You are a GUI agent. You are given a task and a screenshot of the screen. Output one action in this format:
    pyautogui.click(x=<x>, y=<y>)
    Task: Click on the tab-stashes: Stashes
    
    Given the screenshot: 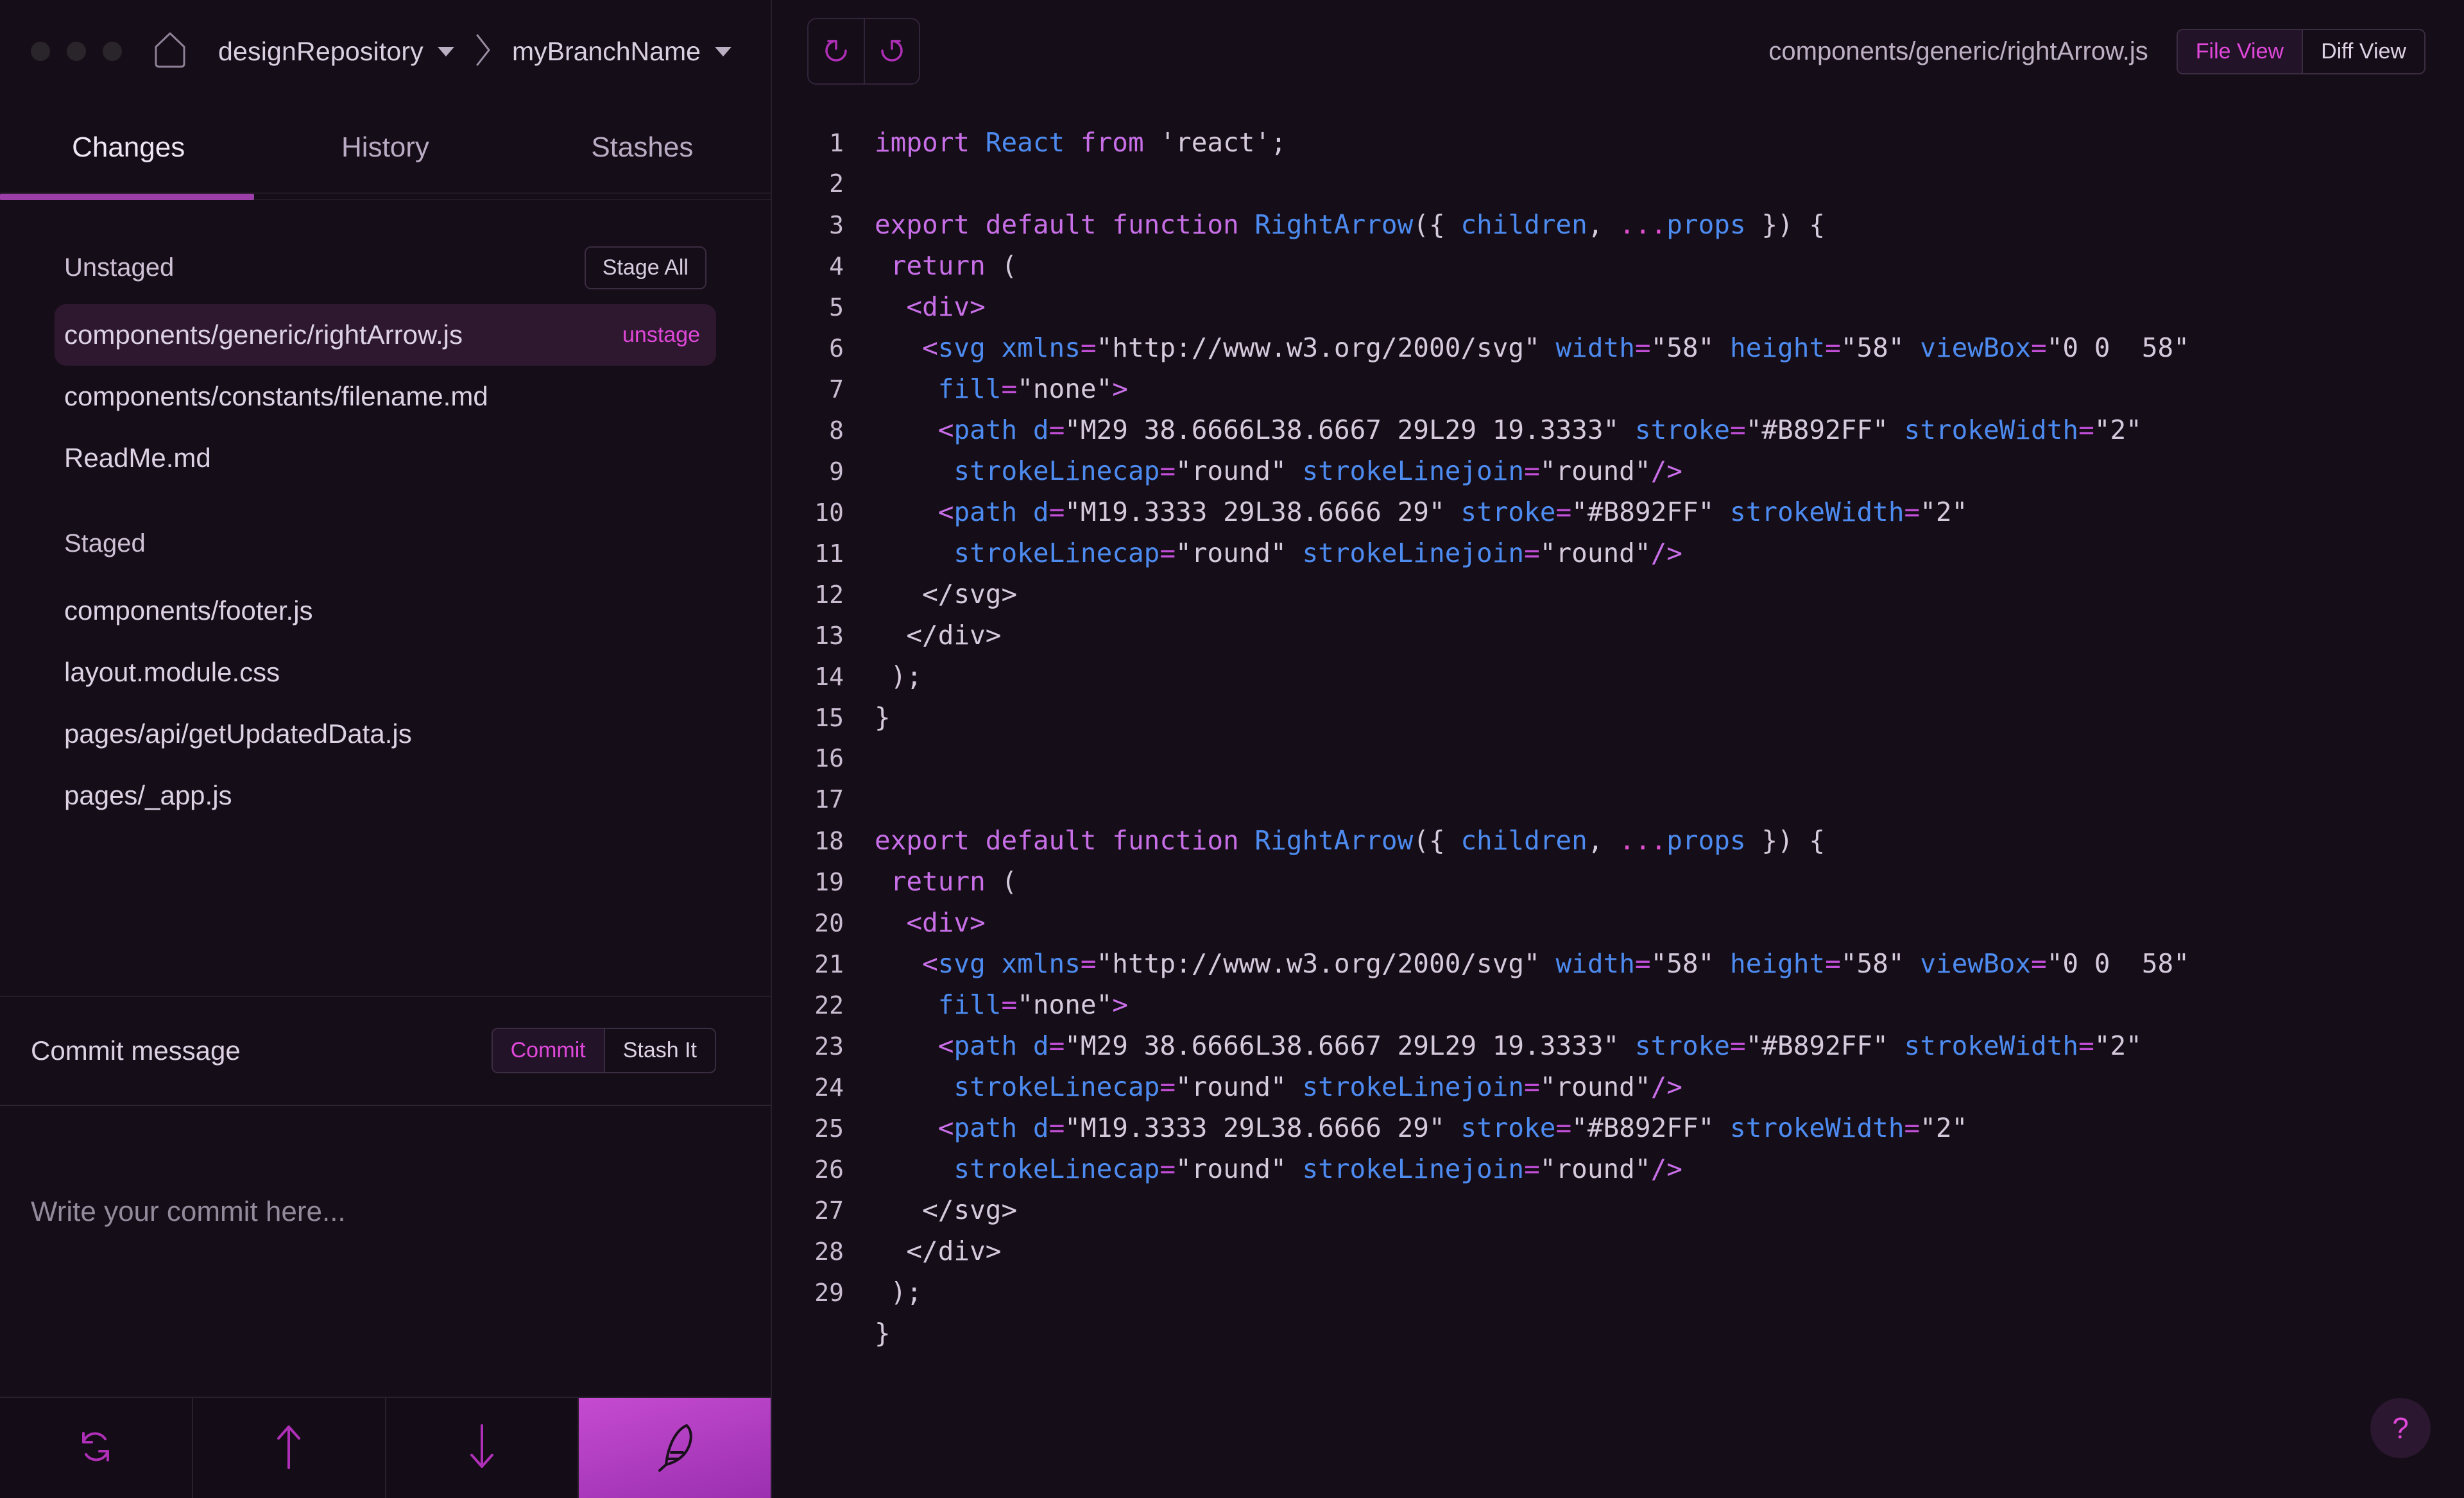 What is the action you would take?
    pyautogui.click(x=642, y=147)
    